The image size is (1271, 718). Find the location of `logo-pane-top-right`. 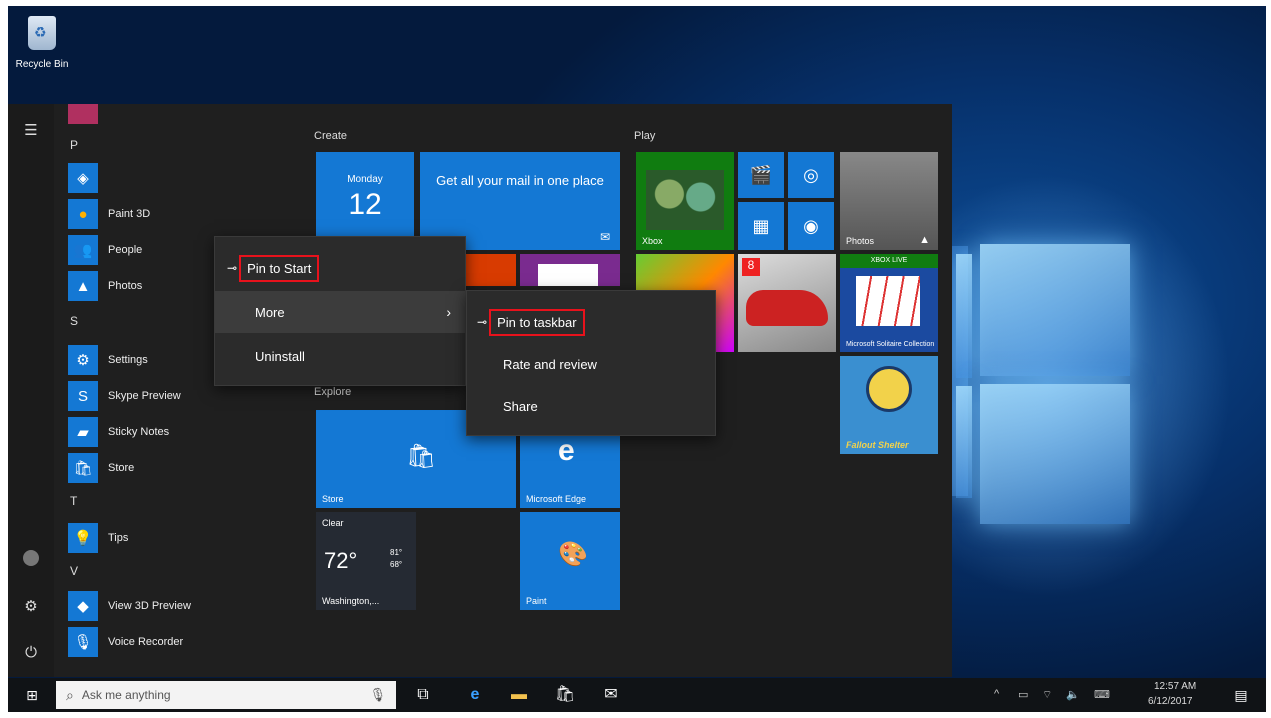

logo-pane-top-right is located at coordinates (1055, 310).